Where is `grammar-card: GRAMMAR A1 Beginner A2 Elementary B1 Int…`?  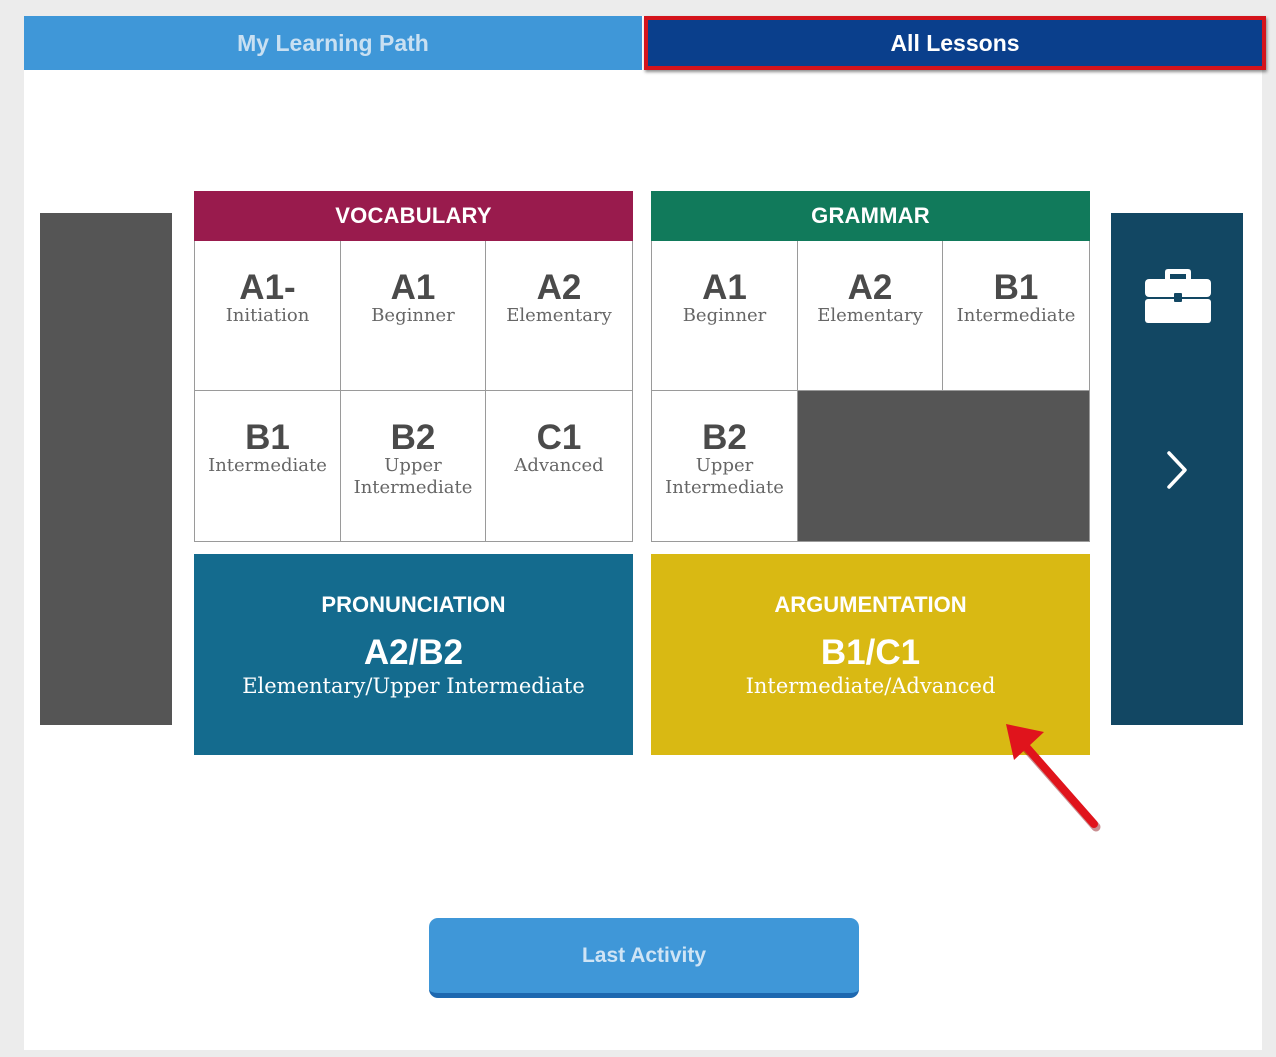
grammar-card: GRAMMAR A1 Beginner A2 Elementary B1 Int… is located at coordinates (870, 366).